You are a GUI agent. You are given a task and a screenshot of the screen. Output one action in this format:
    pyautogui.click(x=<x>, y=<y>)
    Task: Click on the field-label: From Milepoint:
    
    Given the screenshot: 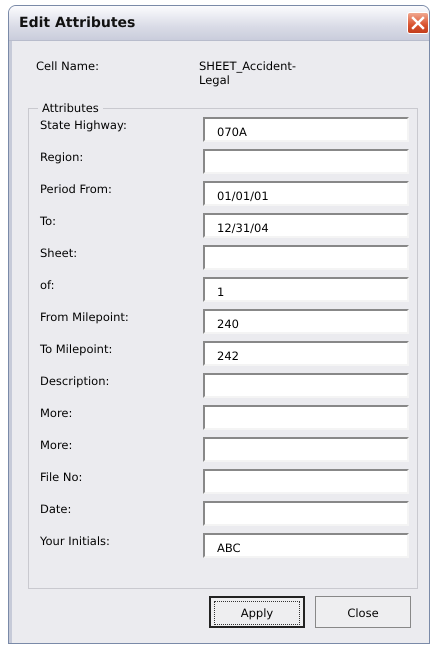 What is the action you would take?
    pyautogui.click(x=85, y=316)
    